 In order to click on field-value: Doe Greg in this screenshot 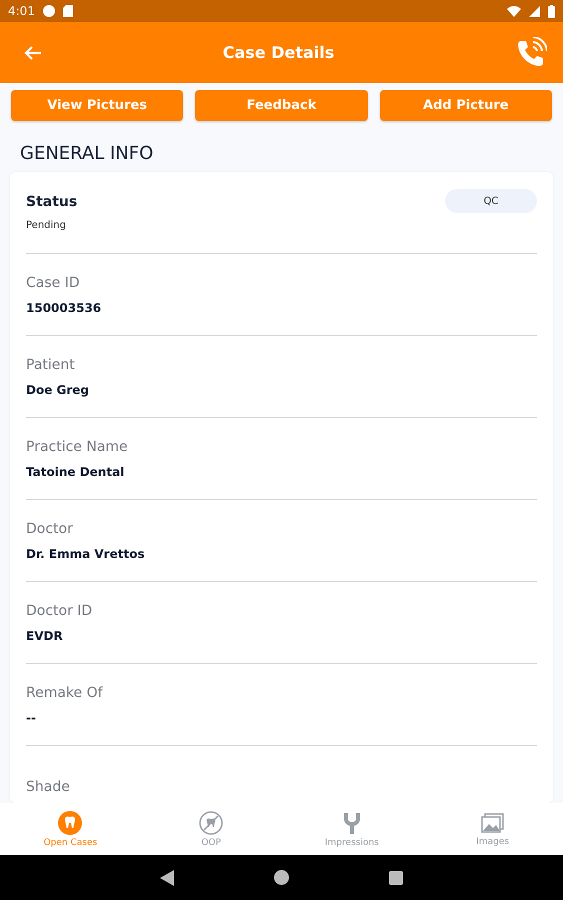, I will do `click(58, 389)`.